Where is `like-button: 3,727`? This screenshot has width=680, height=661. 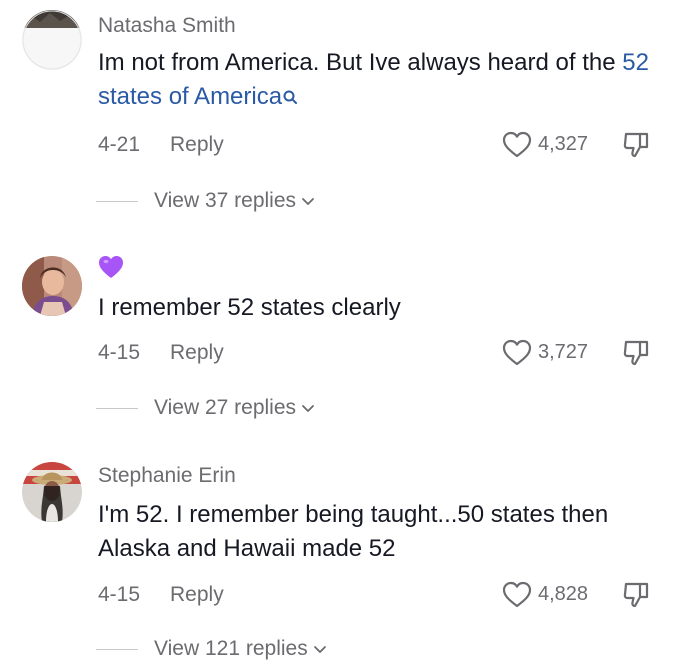
like-button: 3,727 is located at coordinates (545, 352).